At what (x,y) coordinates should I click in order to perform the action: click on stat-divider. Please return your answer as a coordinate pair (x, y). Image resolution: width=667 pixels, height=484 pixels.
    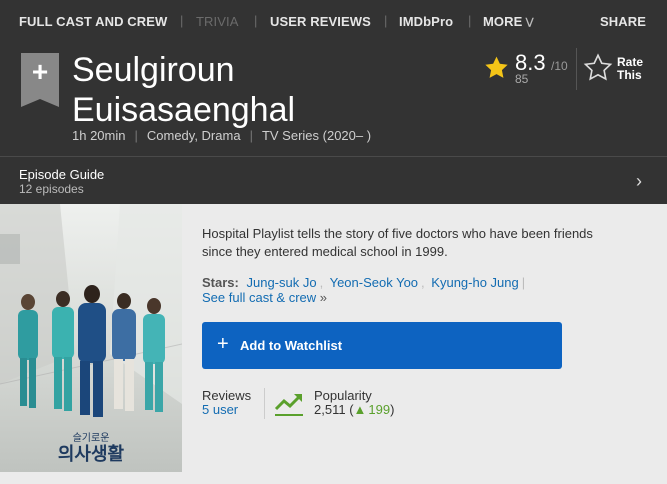
    Looking at the image, I should click on (264, 403).